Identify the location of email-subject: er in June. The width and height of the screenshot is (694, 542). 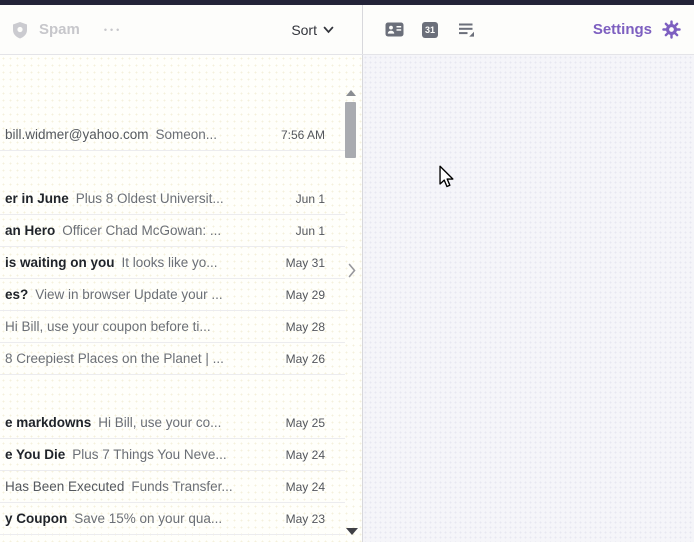
(37, 198).